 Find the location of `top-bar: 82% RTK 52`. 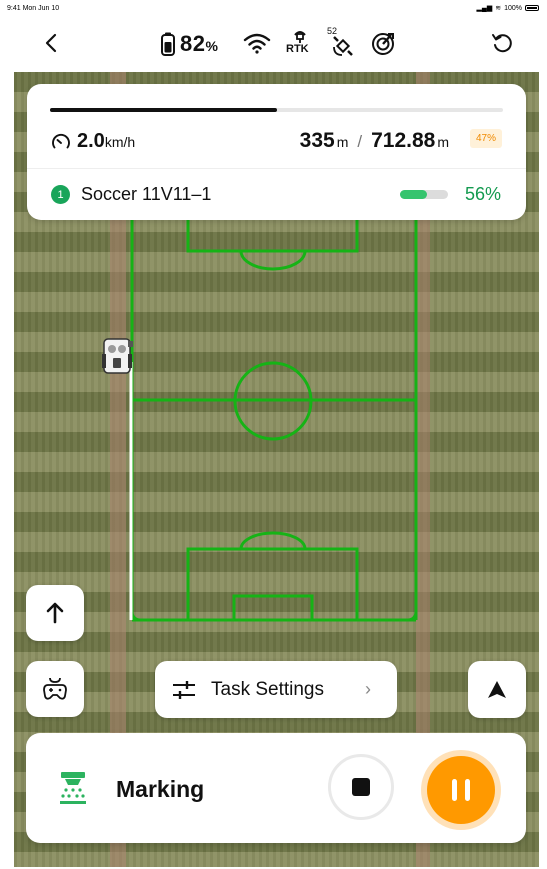

top-bar: 82% RTK 52 is located at coordinates (273, 44).